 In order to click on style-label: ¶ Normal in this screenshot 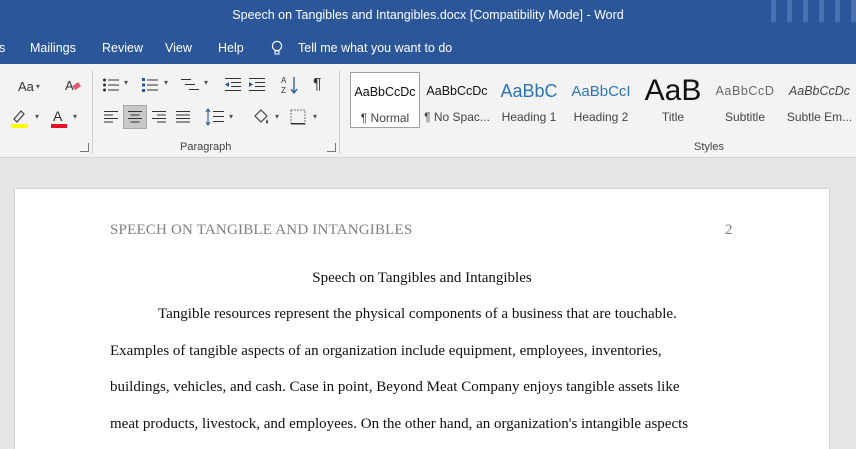, I will do `click(385, 118)`.